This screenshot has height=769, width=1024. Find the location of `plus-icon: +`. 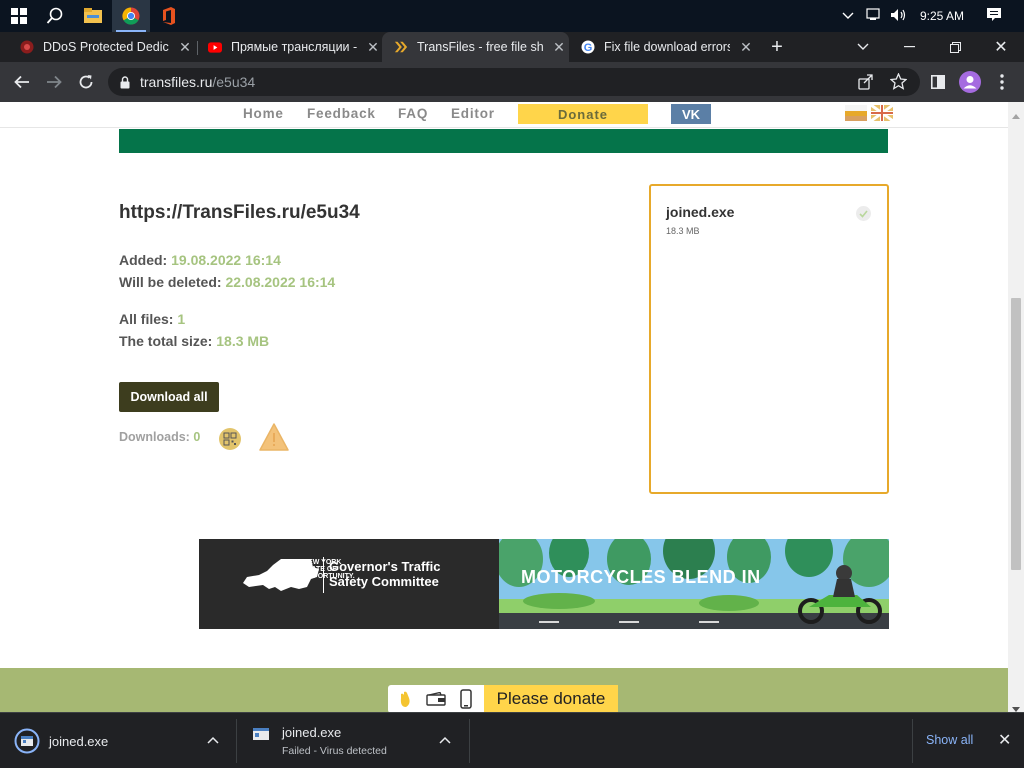

plus-icon: + is located at coordinates (777, 46).